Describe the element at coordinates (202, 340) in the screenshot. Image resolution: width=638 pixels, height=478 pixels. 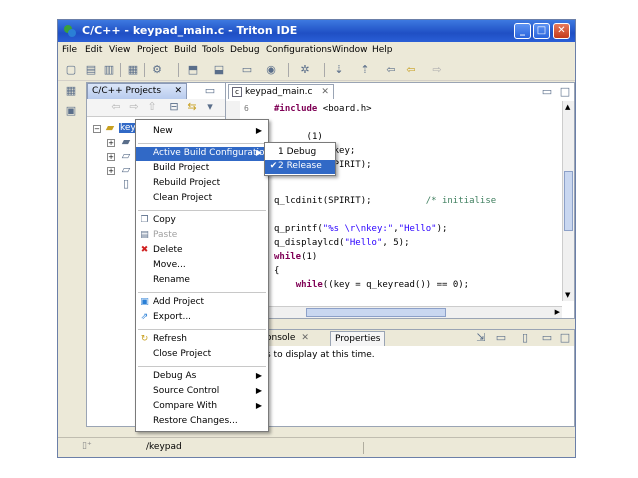
I see `menu-item-refresh: ↻ Refresh` at that location.